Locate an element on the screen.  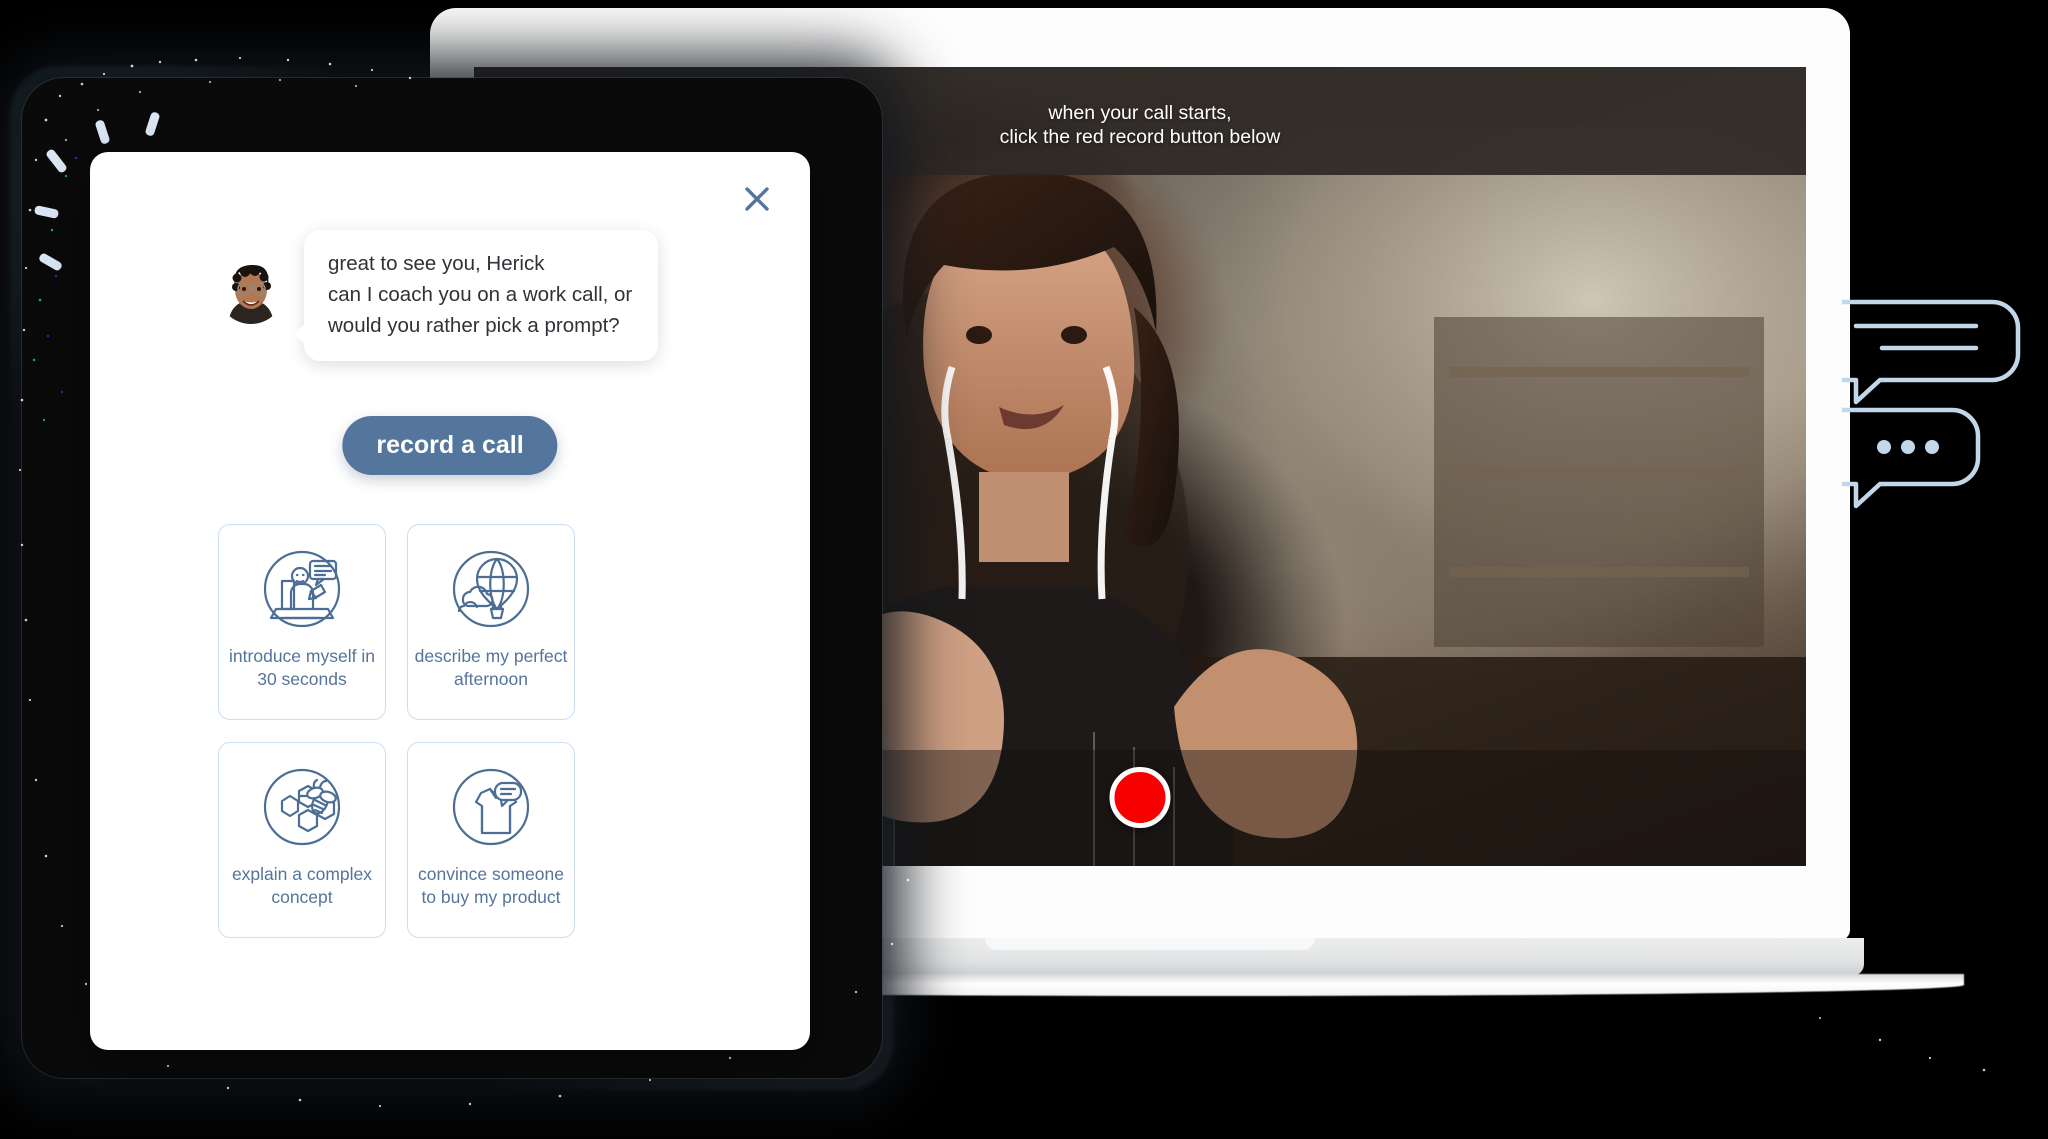
prompt-label-line-1: describe my perfect is located at coordinates (491, 656).